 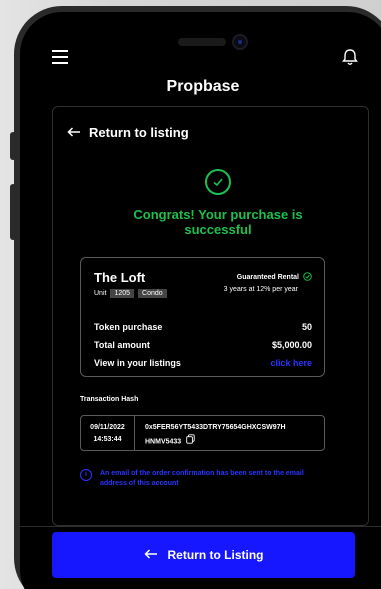 What do you see at coordinates (260, 289) in the screenshot?
I see `guaranteed-rental-detail: 3 years at 12% per year` at bounding box center [260, 289].